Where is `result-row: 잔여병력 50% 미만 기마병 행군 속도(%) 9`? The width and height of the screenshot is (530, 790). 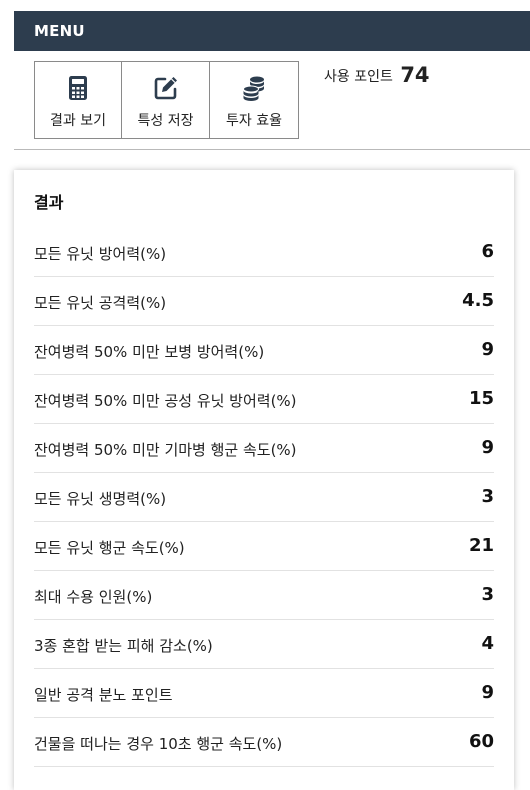
result-row: 잔여병력 50% 미만 기마병 행군 속도(%) 9 is located at coordinates (264, 448).